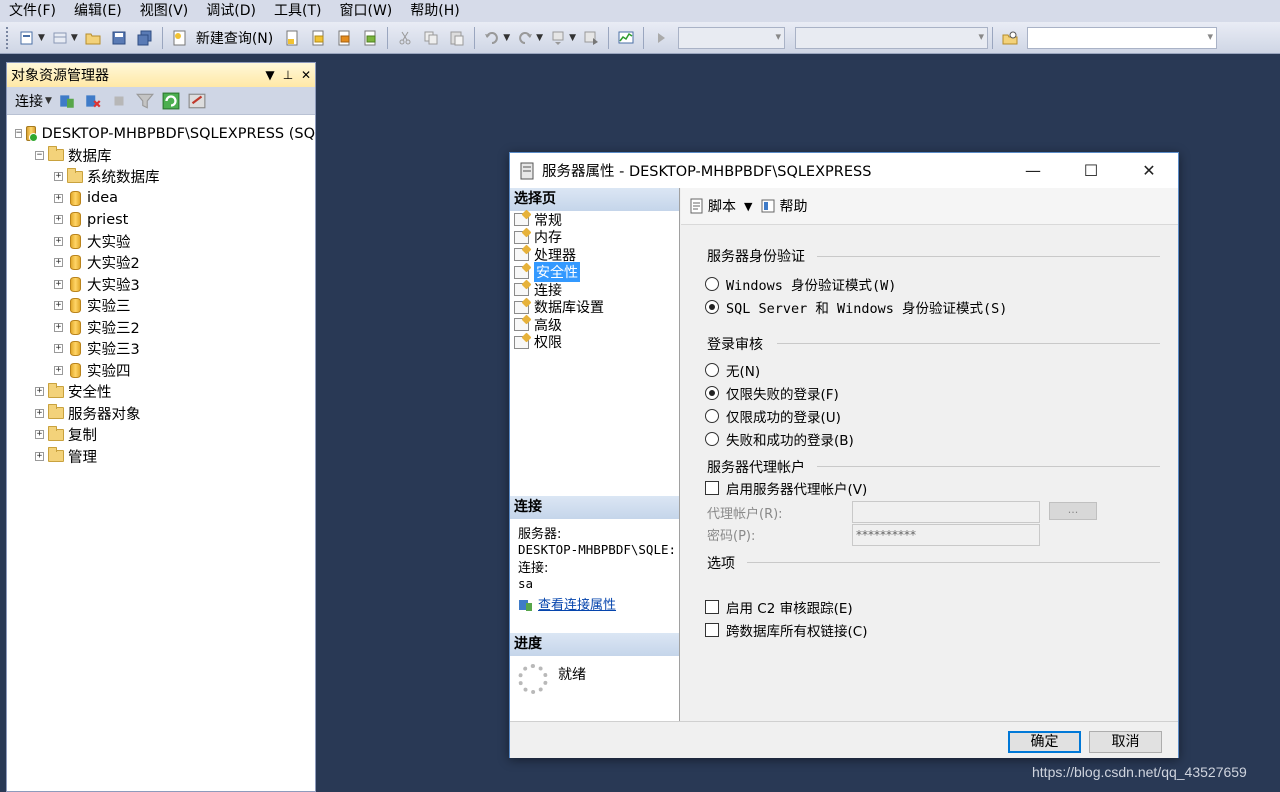 The image size is (1280, 792). I want to click on collapse-icon: −, so click(19, 134).